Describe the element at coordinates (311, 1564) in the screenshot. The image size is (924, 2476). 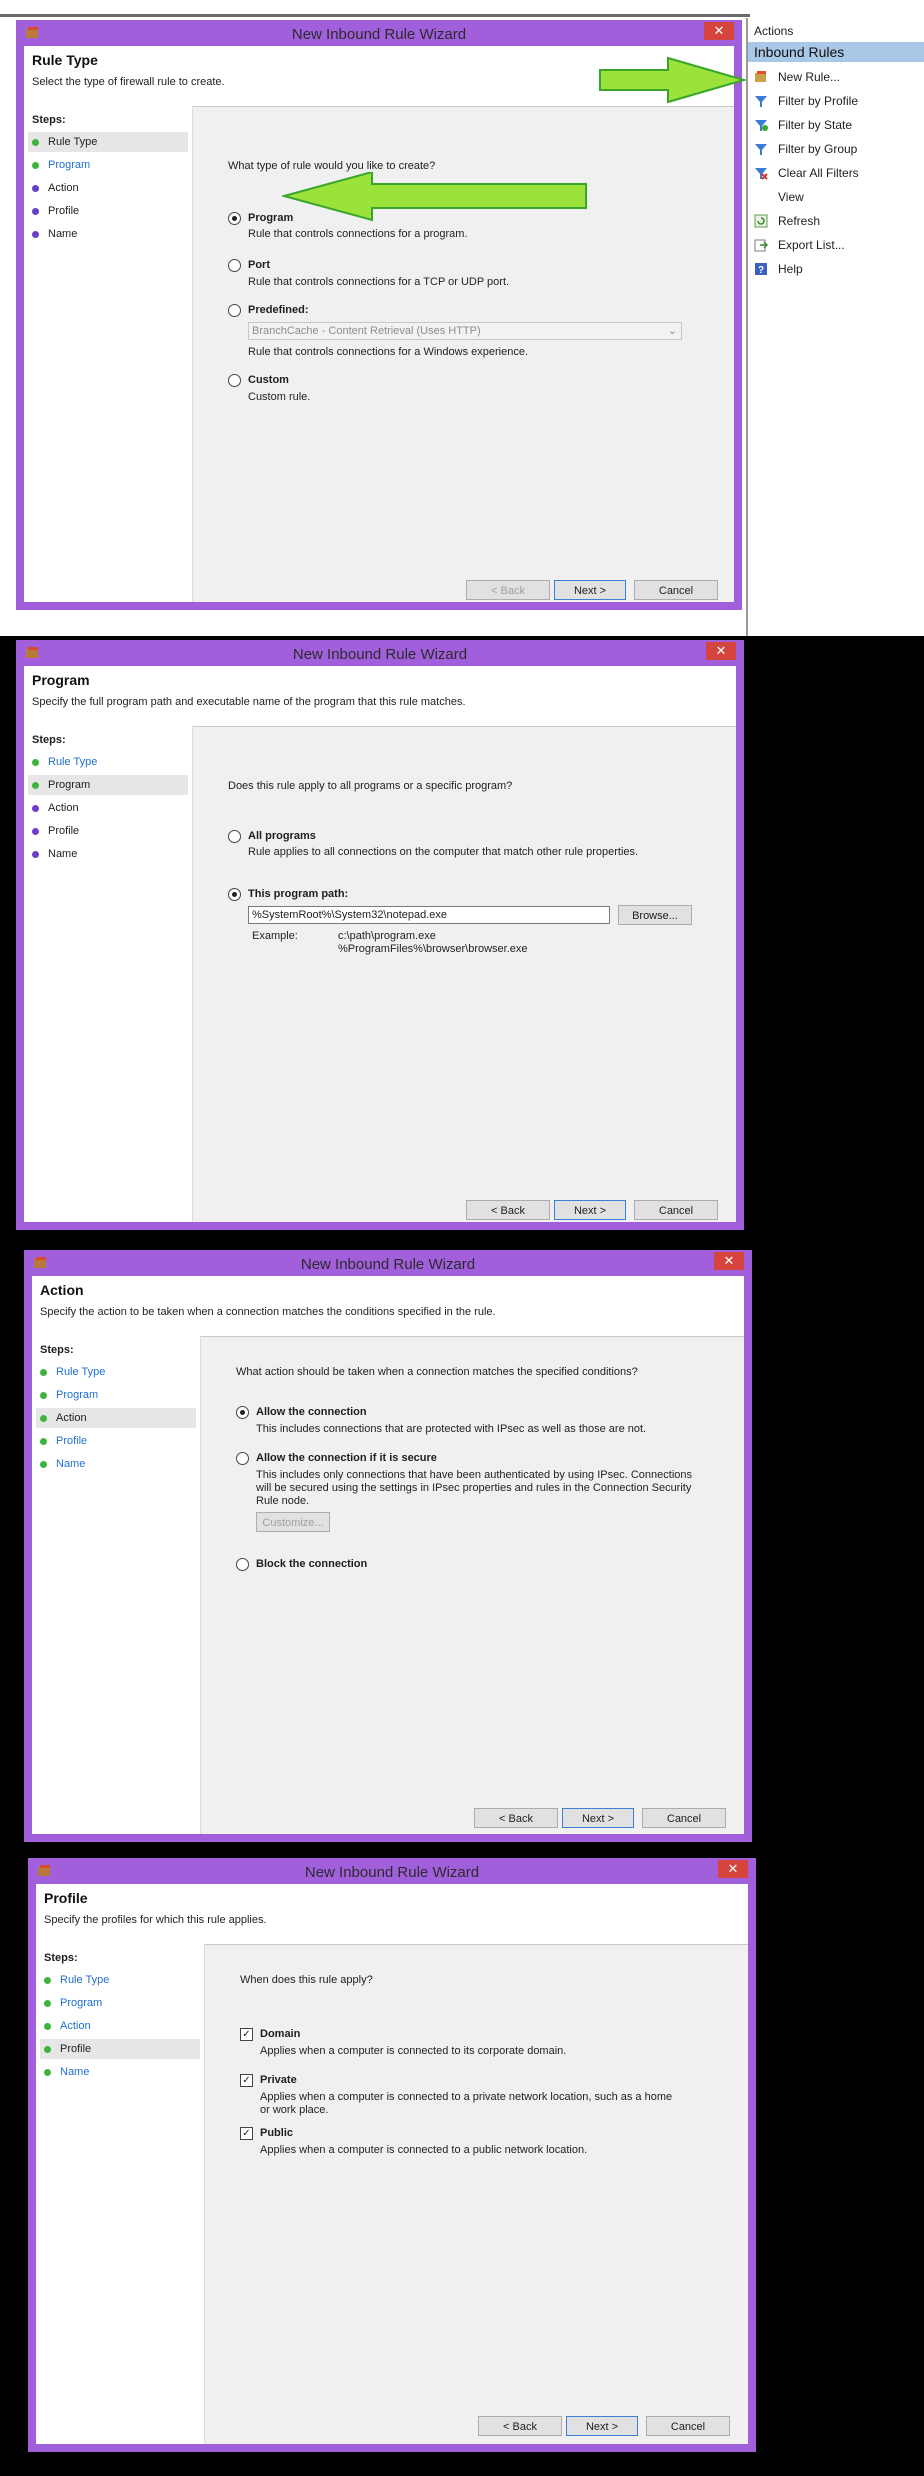
I see `option-block-label: Block the connection` at that location.